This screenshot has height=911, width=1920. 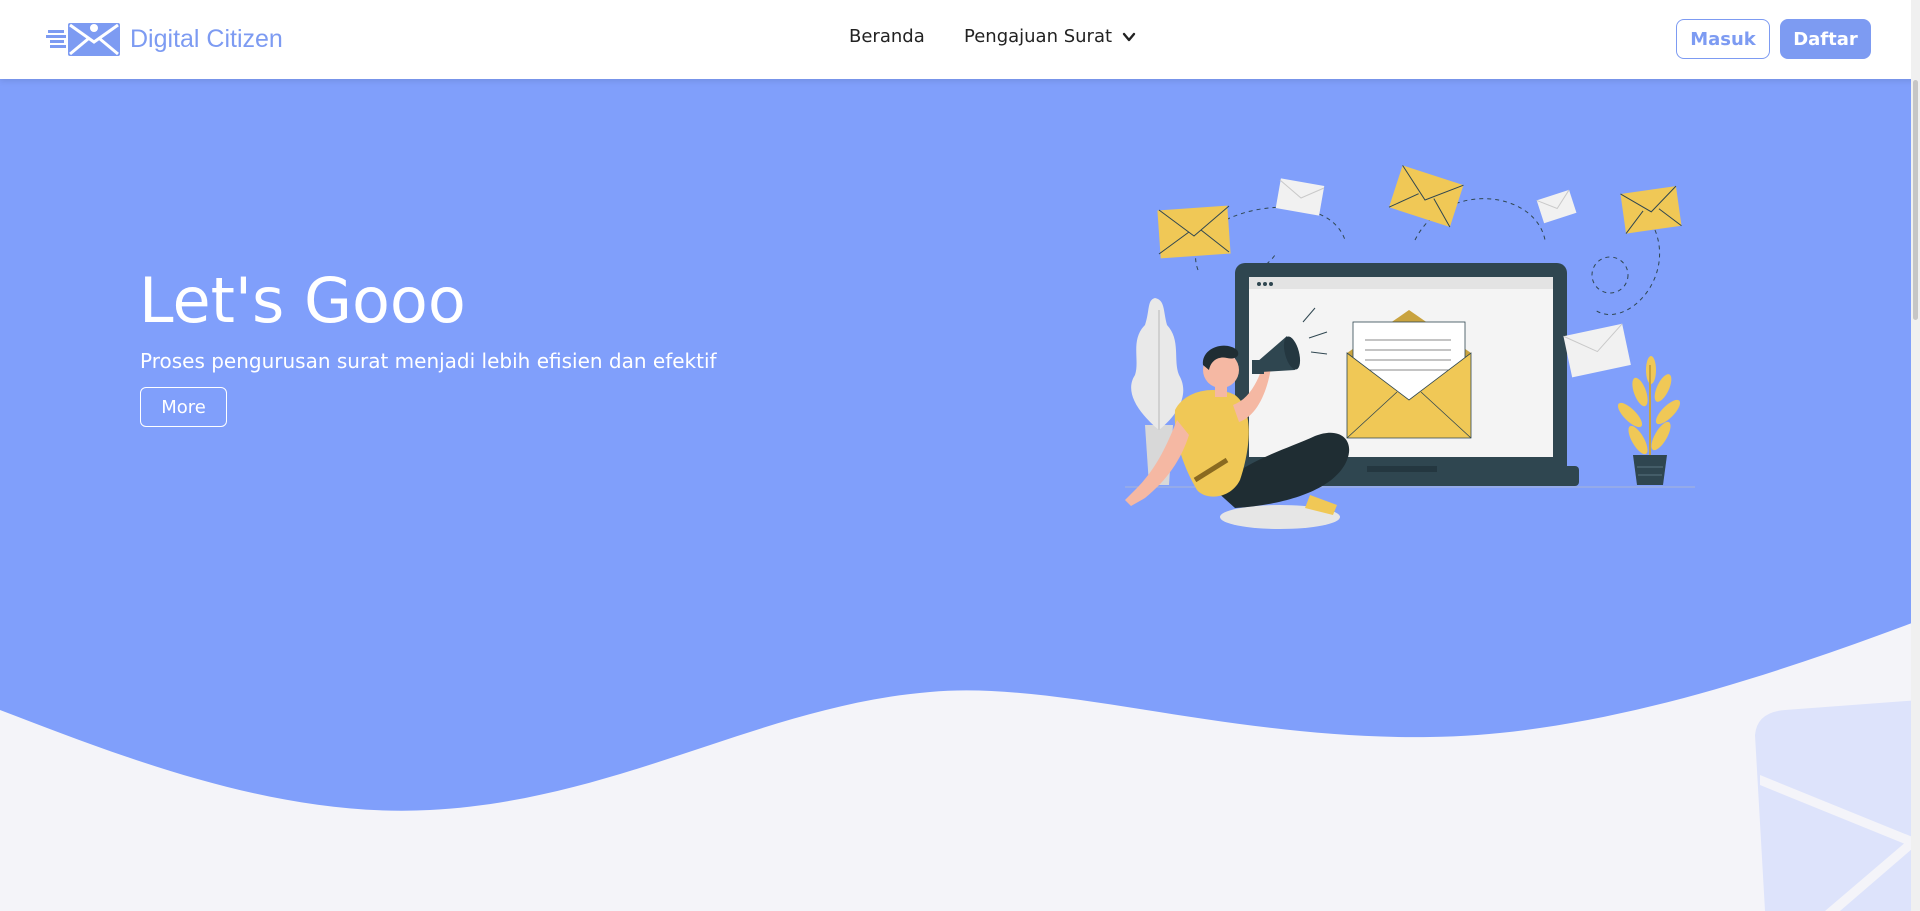 What do you see at coordinates (887, 36) in the screenshot?
I see `nav-home-link: Beranda` at bounding box center [887, 36].